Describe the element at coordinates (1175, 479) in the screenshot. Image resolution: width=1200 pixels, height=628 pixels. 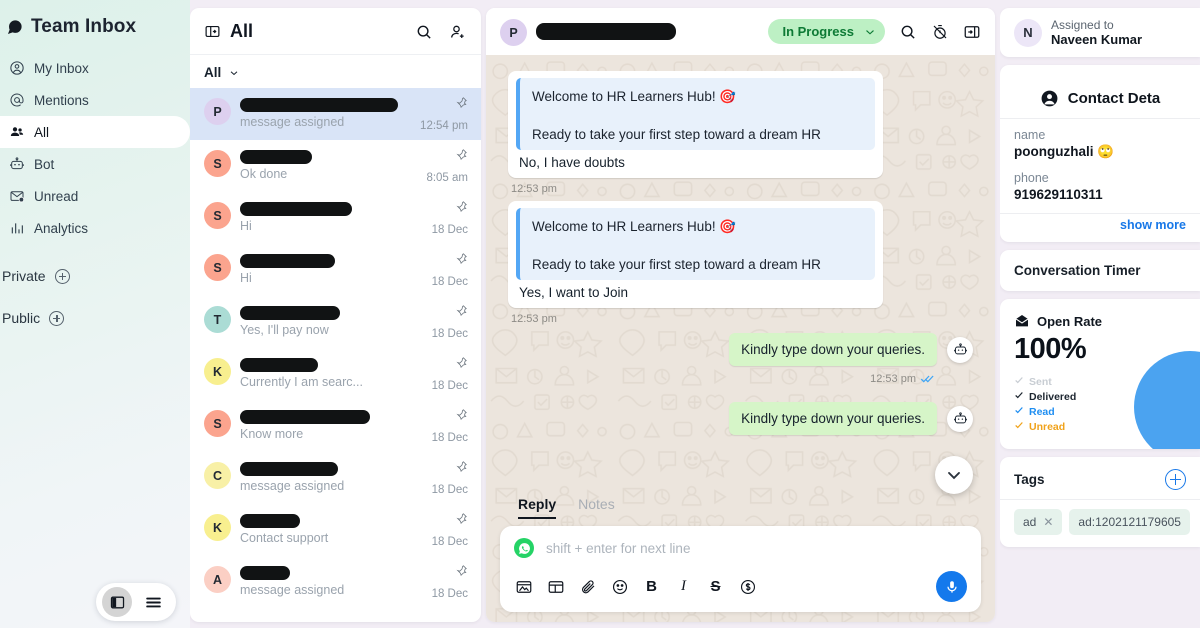
I see `add-tag-icon` at that location.